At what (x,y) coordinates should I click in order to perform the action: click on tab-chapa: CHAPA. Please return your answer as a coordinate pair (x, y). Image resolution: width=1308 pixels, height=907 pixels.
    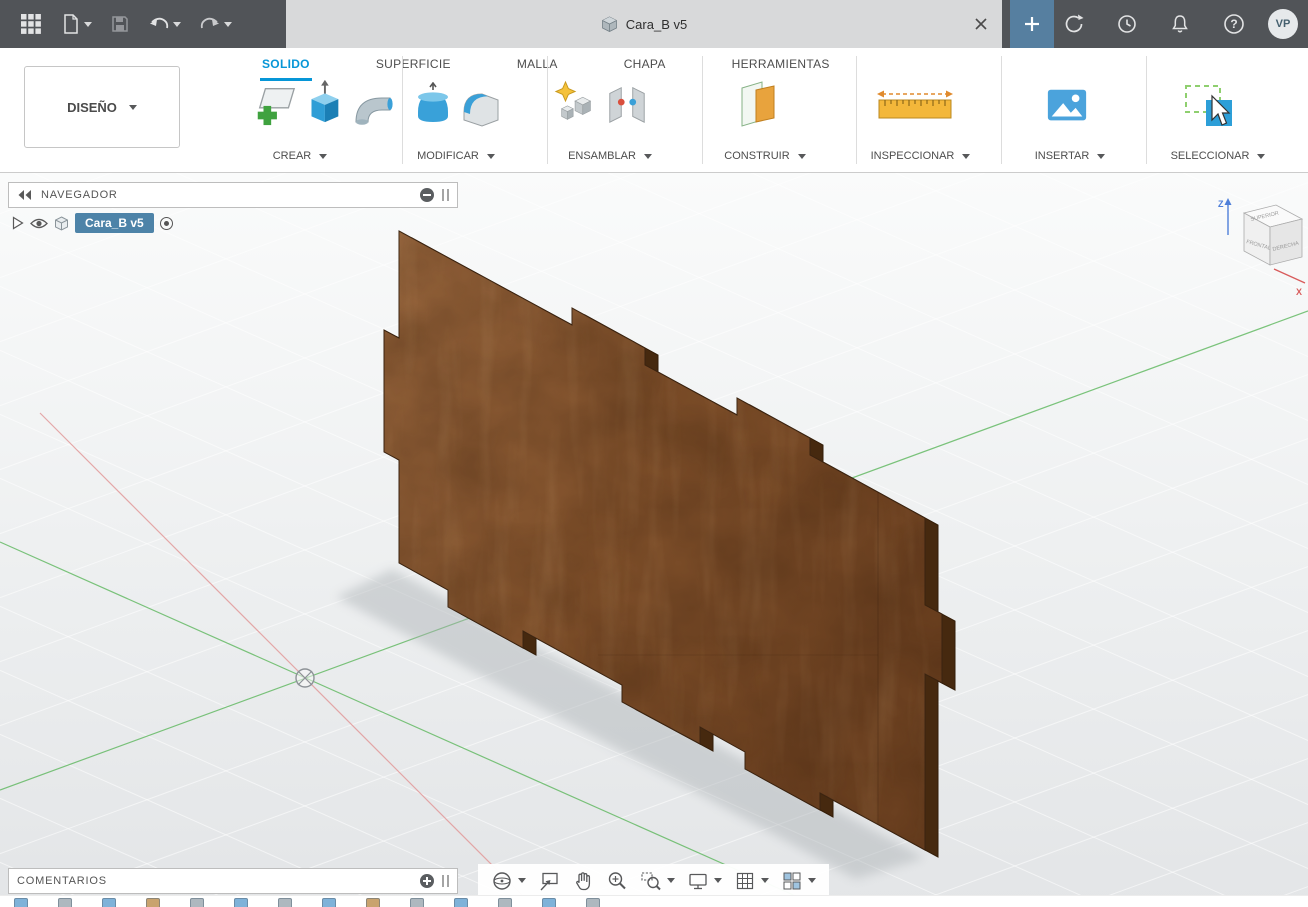
    Looking at the image, I should click on (645, 66).